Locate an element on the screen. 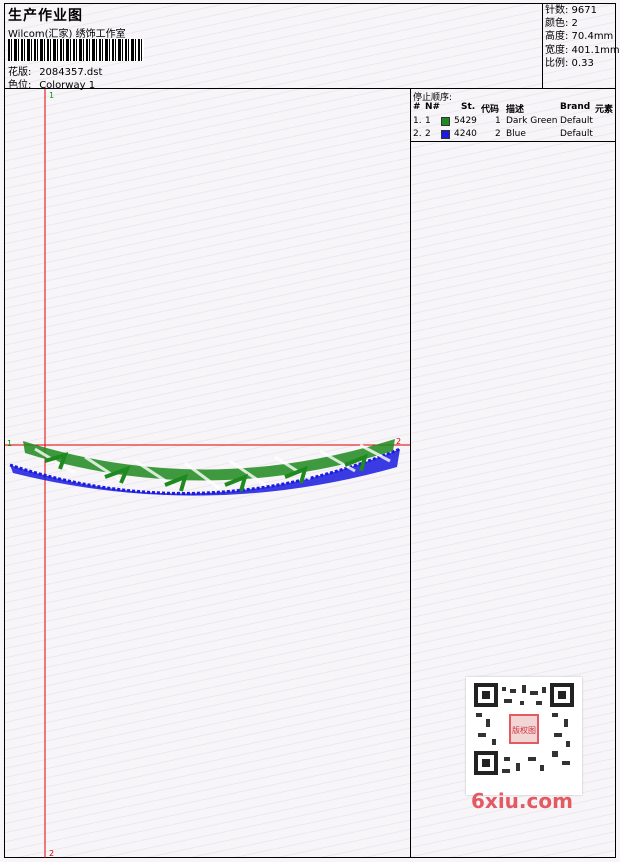 Image resolution: width=620 pixels, height=862 pixels. row-code: 2 is located at coordinates (498, 134).